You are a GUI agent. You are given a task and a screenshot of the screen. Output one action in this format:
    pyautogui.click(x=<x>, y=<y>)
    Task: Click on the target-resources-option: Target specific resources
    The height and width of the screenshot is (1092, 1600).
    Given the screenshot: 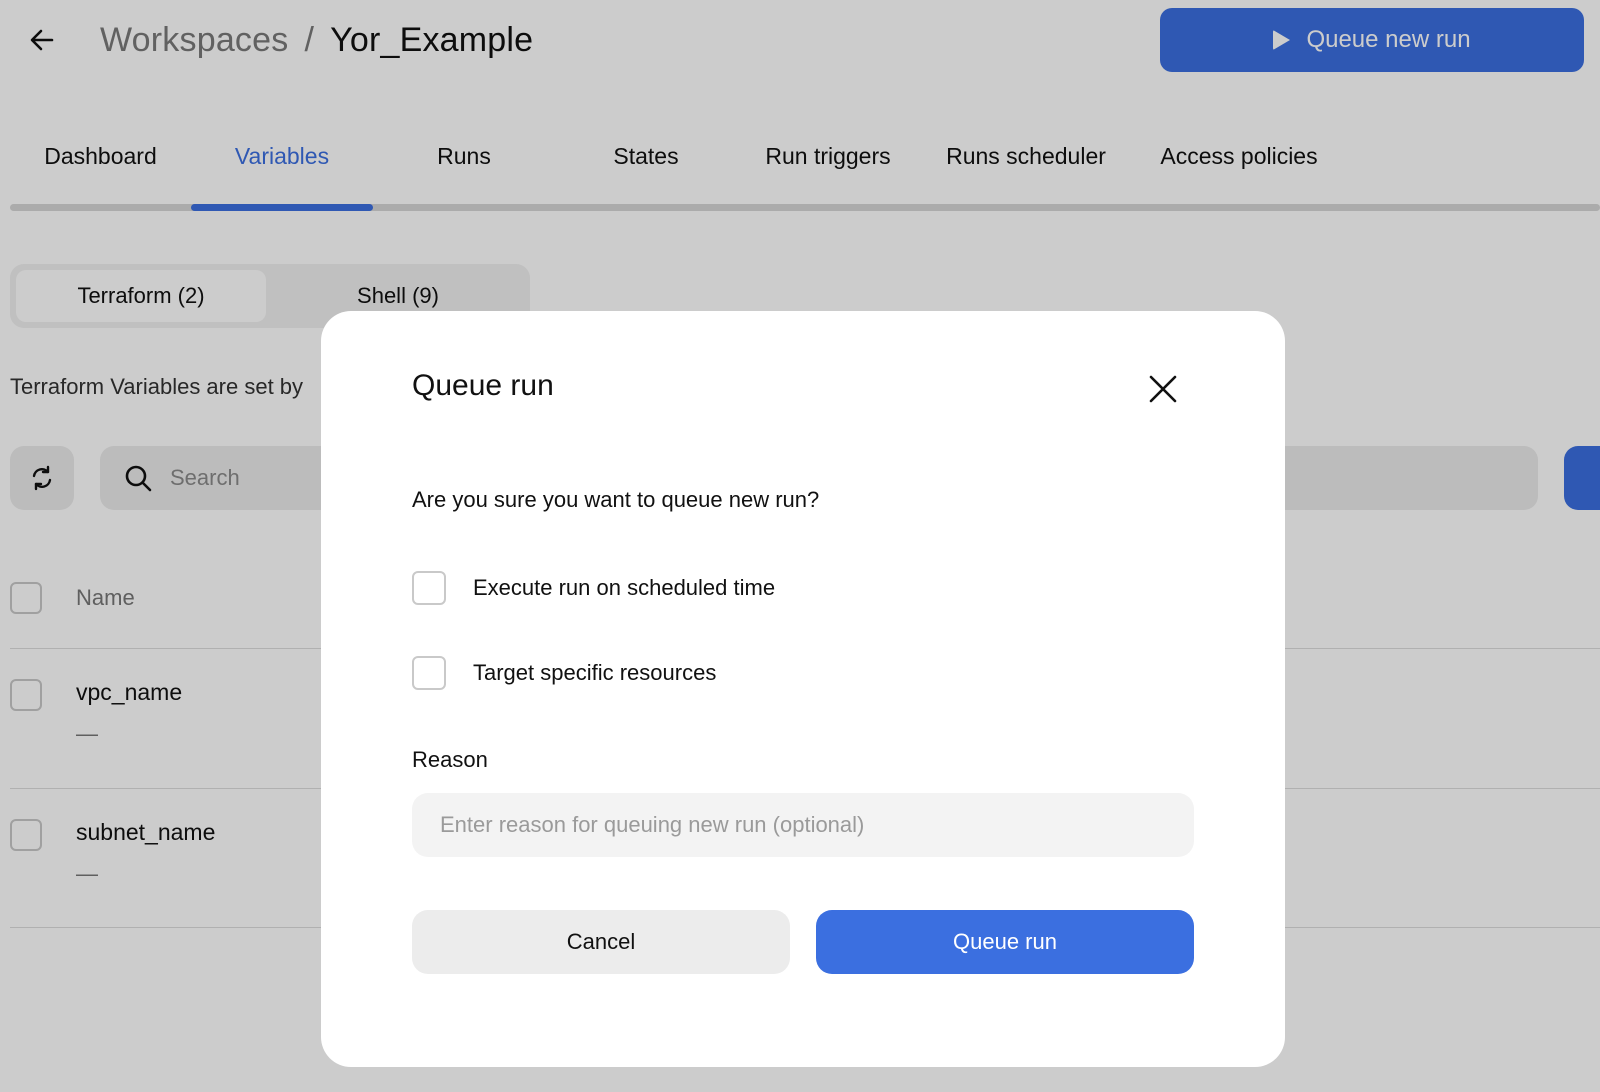 What is the action you would take?
    pyautogui.click(x=564, y=673)
    